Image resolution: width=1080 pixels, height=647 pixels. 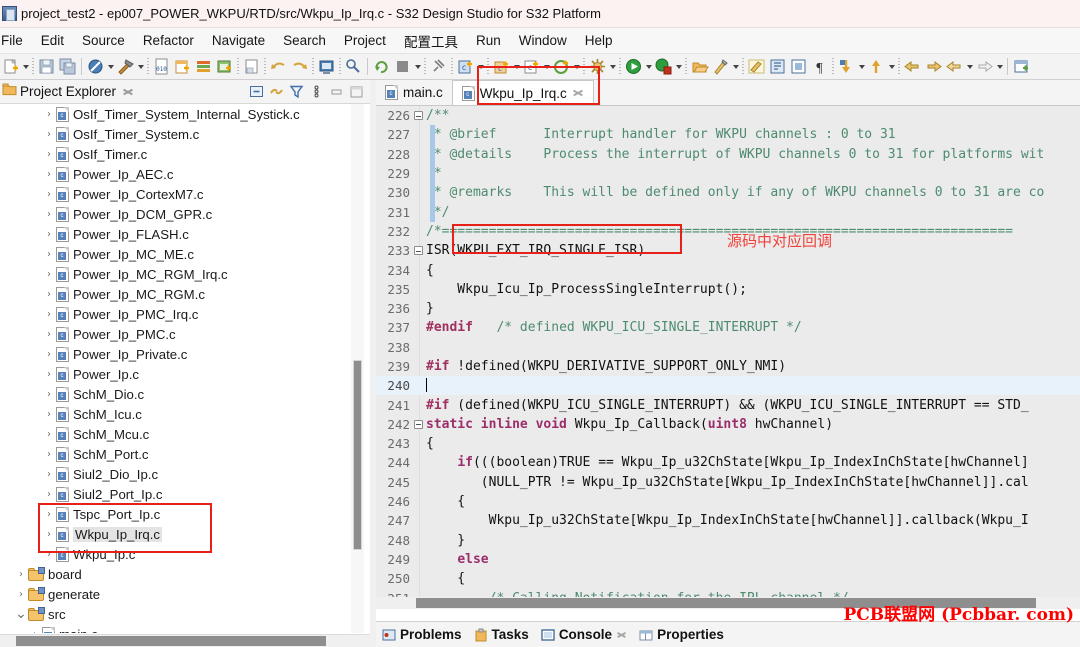 I want to click on link-editor-icon, so click(x=276, y=91).